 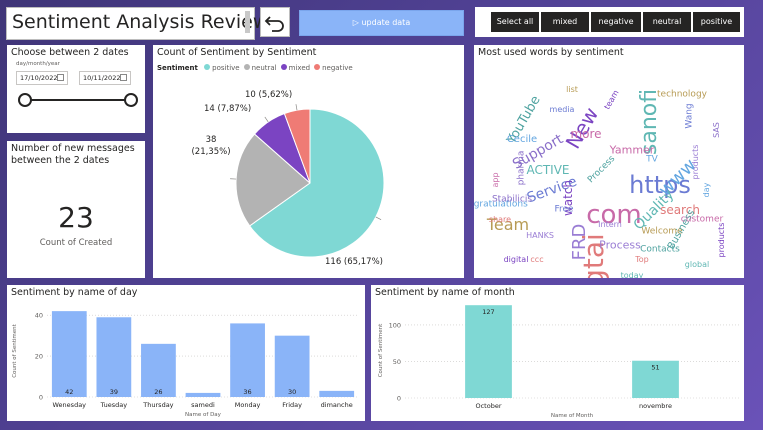 What do you see at coordinates (247, 360) in the screenshot?
I see `bar-Monday` at bounding box center [247, 360].